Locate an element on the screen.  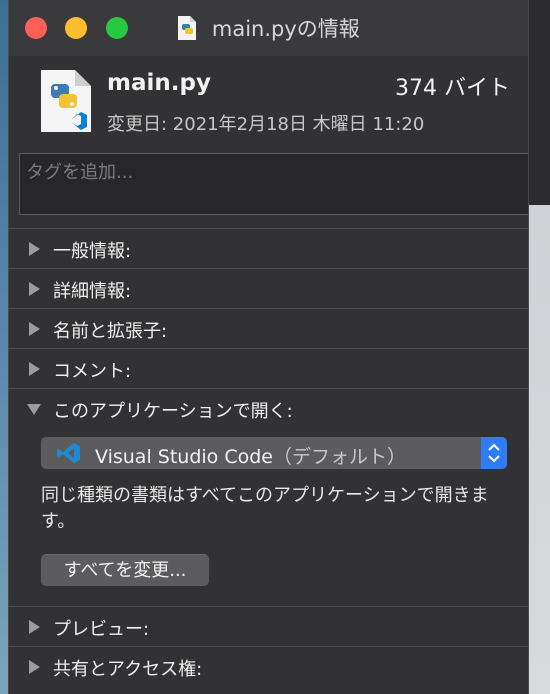
modified-date: 変更日: 2021年2月18日 木曜日 11:20 is located at coordinates (266, 124).